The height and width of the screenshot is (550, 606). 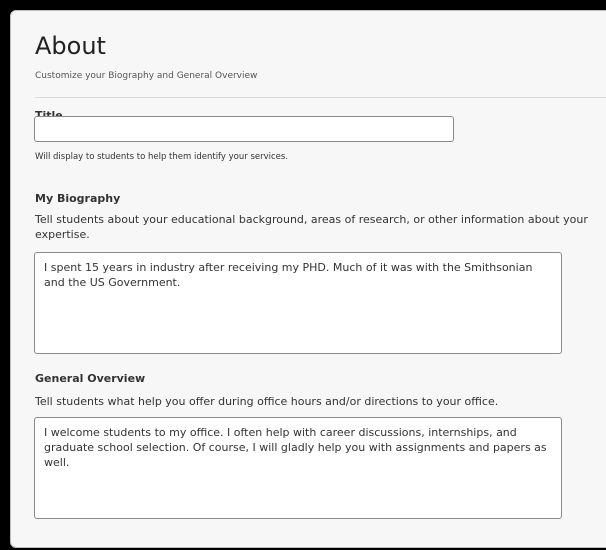 What do you see at coordinates (320, 97) in the screenshot?
I see `header-divider` at bounding box center [320, 97].